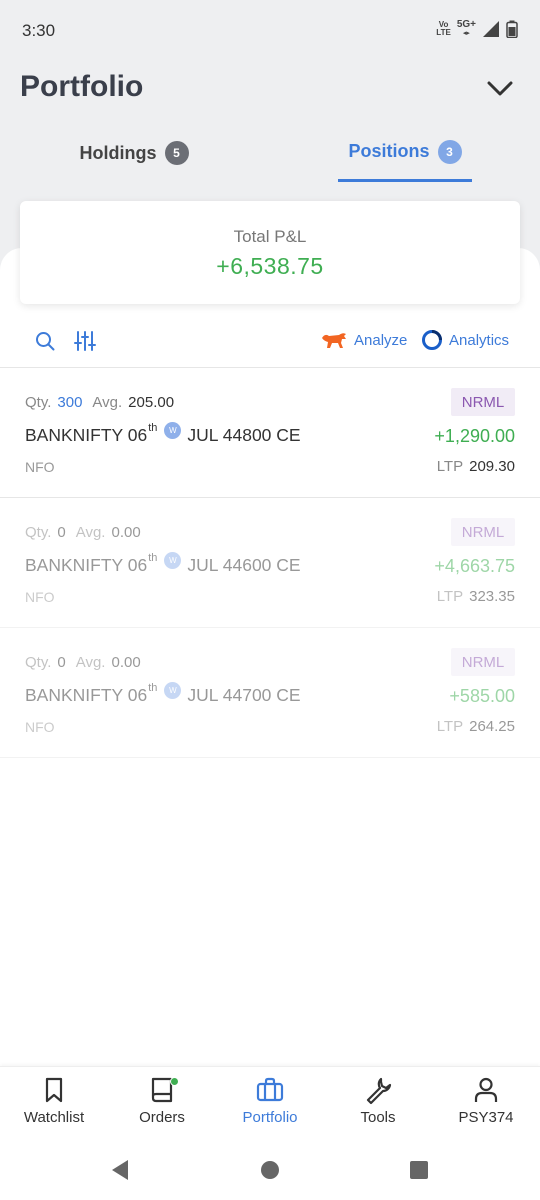 The width and height of the screenshot is (540, 1200). Describe the element at coordinates (477, 29) in the screenshot. I see `status-icons: Vo LTE 5G+ ◂▸` at that location.